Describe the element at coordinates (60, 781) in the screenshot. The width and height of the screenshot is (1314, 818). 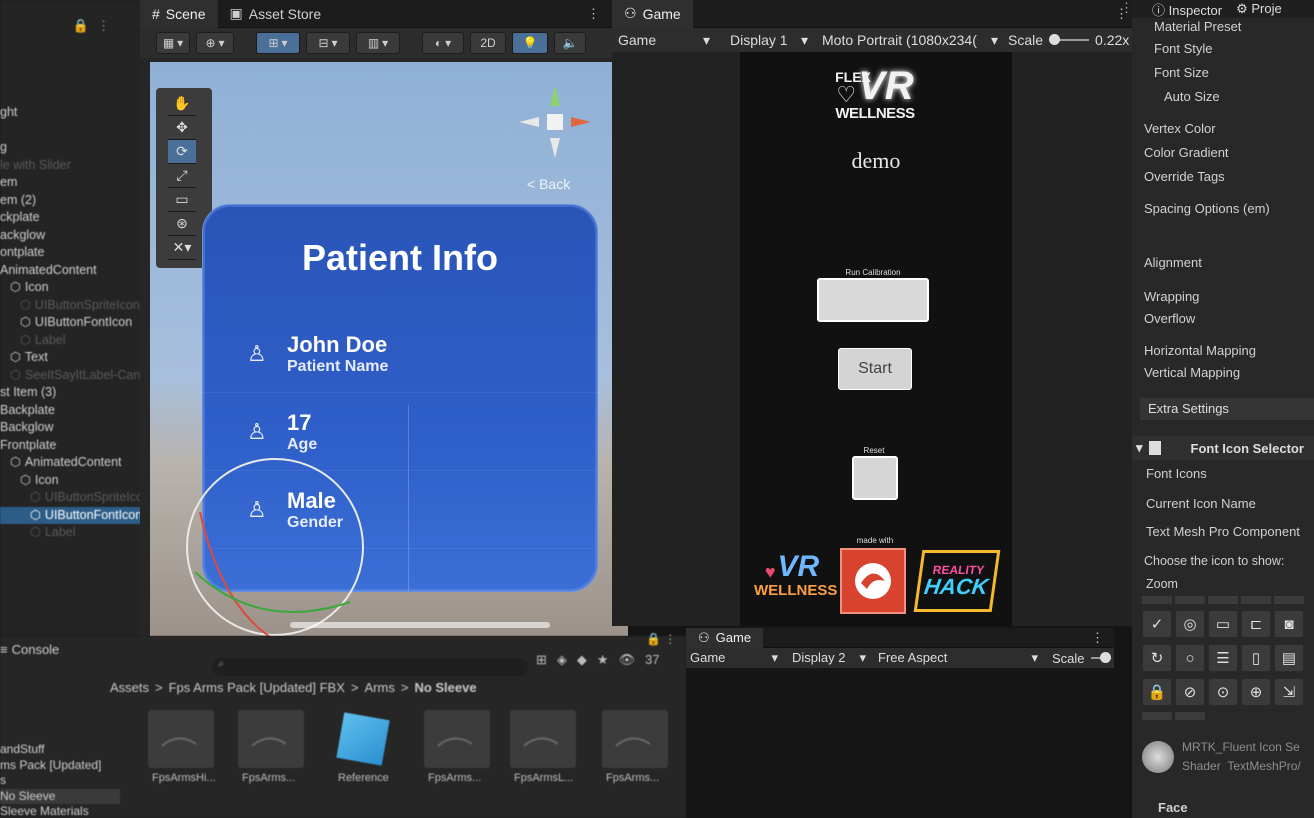
I see `project-tree-item: s` at that location.